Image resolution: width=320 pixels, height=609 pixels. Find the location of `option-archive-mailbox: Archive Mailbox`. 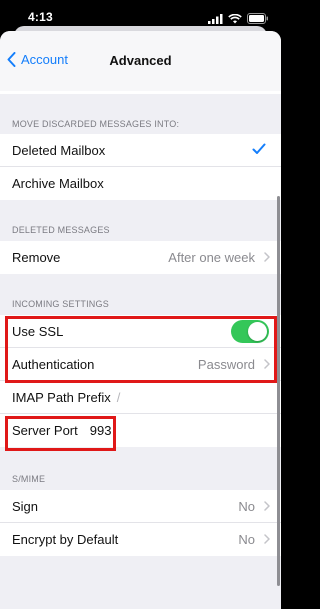

option-archive-mailbox: Archive Mailbox is located at coordinates (140, 183).